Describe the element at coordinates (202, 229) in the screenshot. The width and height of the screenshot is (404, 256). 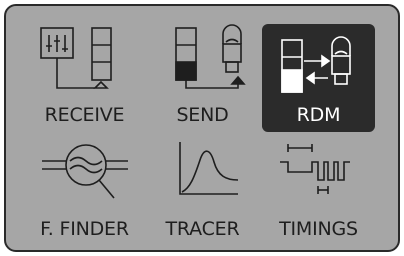
I see `tile-label-tracer: TRACER` at that location.